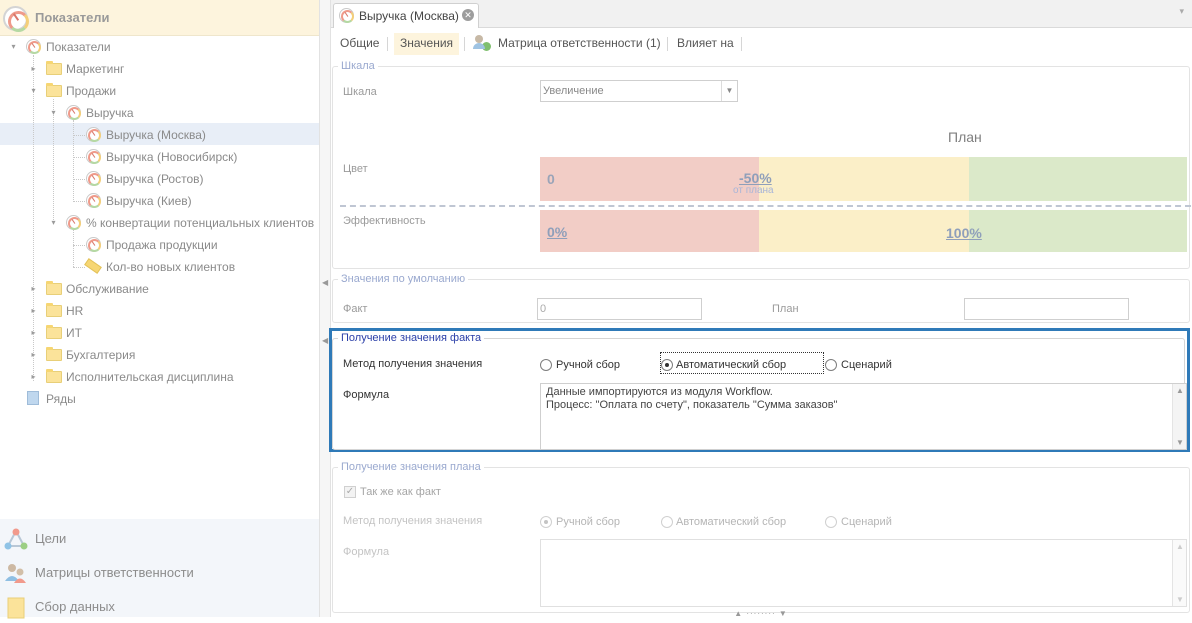 This screenshot has width=1192, height=623. I want to click on tree-item-discipline: Исполнительская дисциплина, so click(150, 377).